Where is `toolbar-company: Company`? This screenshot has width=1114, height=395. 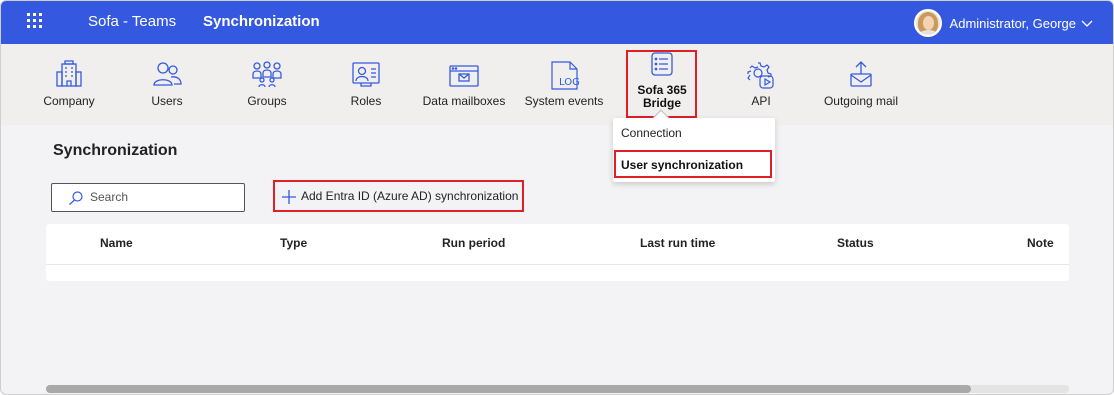 toolbar-company: Company is located at coordinates (69, 84).